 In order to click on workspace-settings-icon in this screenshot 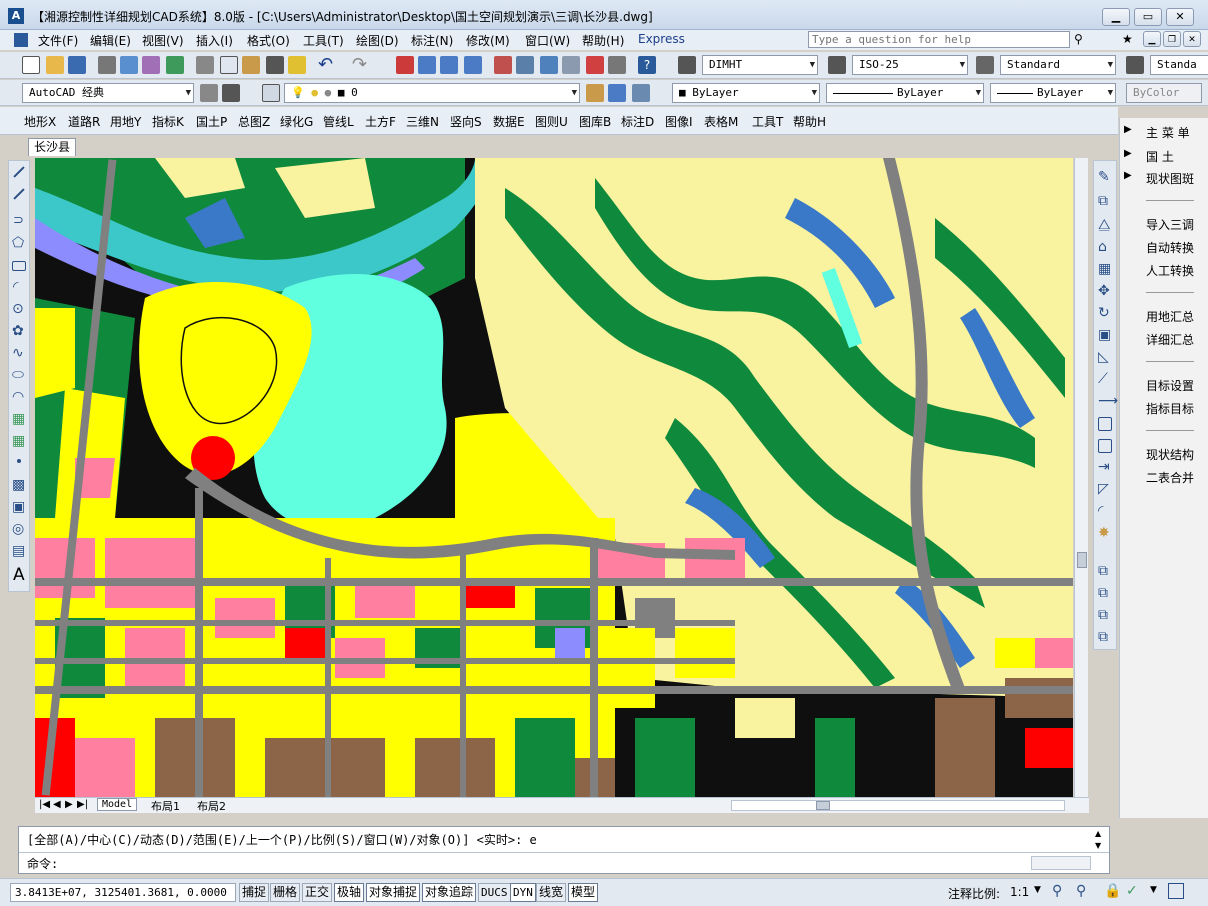, I will do `click(209, 93)`.